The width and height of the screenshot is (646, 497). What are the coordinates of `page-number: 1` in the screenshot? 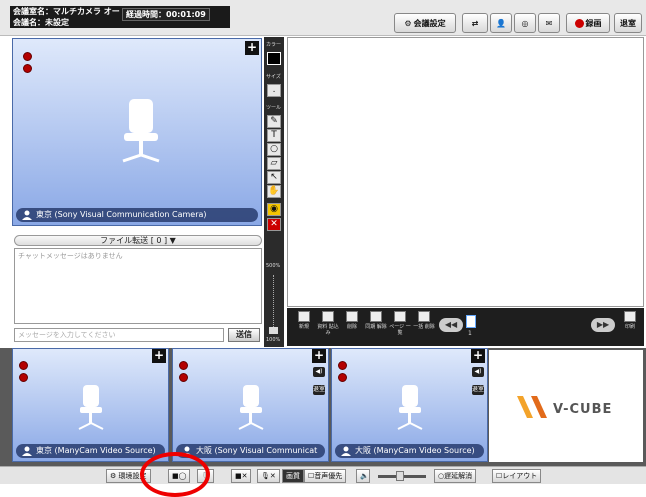 It's located at (470, 333).